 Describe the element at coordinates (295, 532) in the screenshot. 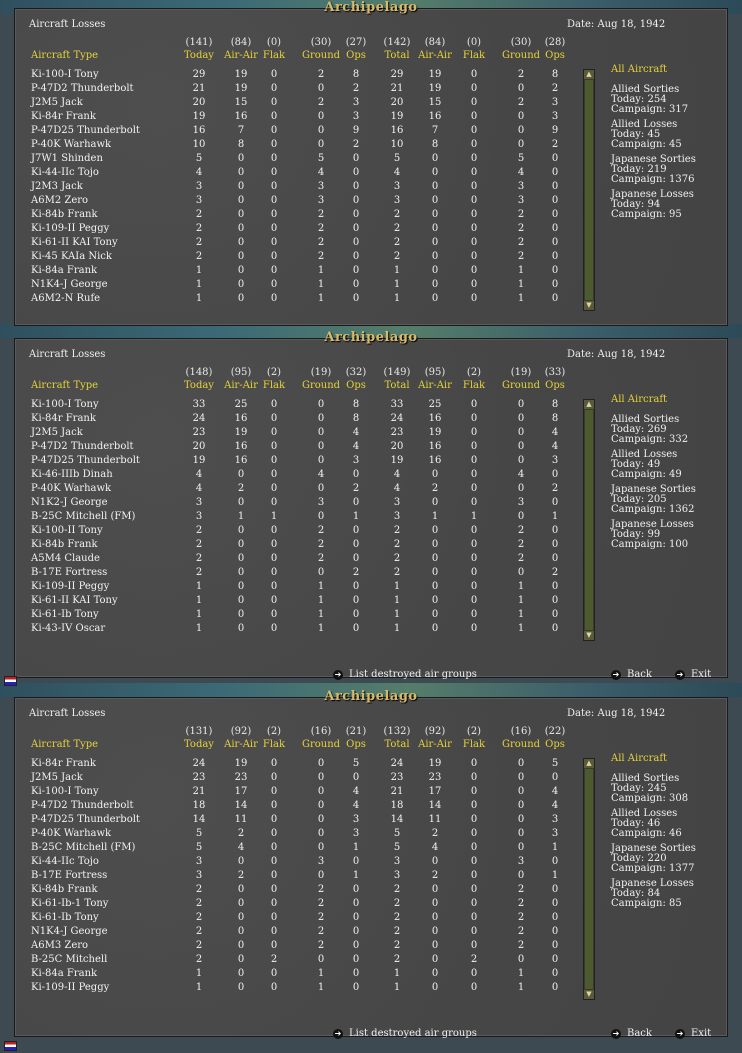

I see `table-row: Ki-100-II Tony 2 0 0 2 0 2 0 0 2 0` at that location.